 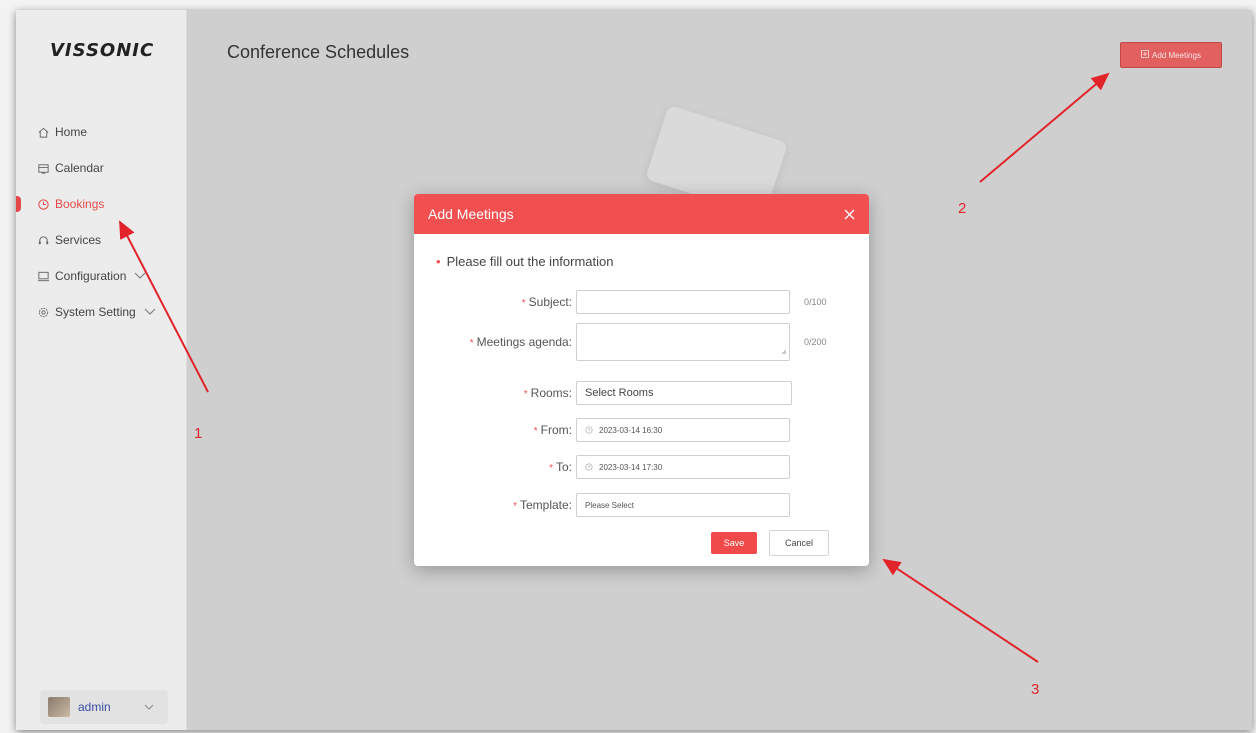 I want to click on template-placeholder: Please Select, so click(x=609, y=505).